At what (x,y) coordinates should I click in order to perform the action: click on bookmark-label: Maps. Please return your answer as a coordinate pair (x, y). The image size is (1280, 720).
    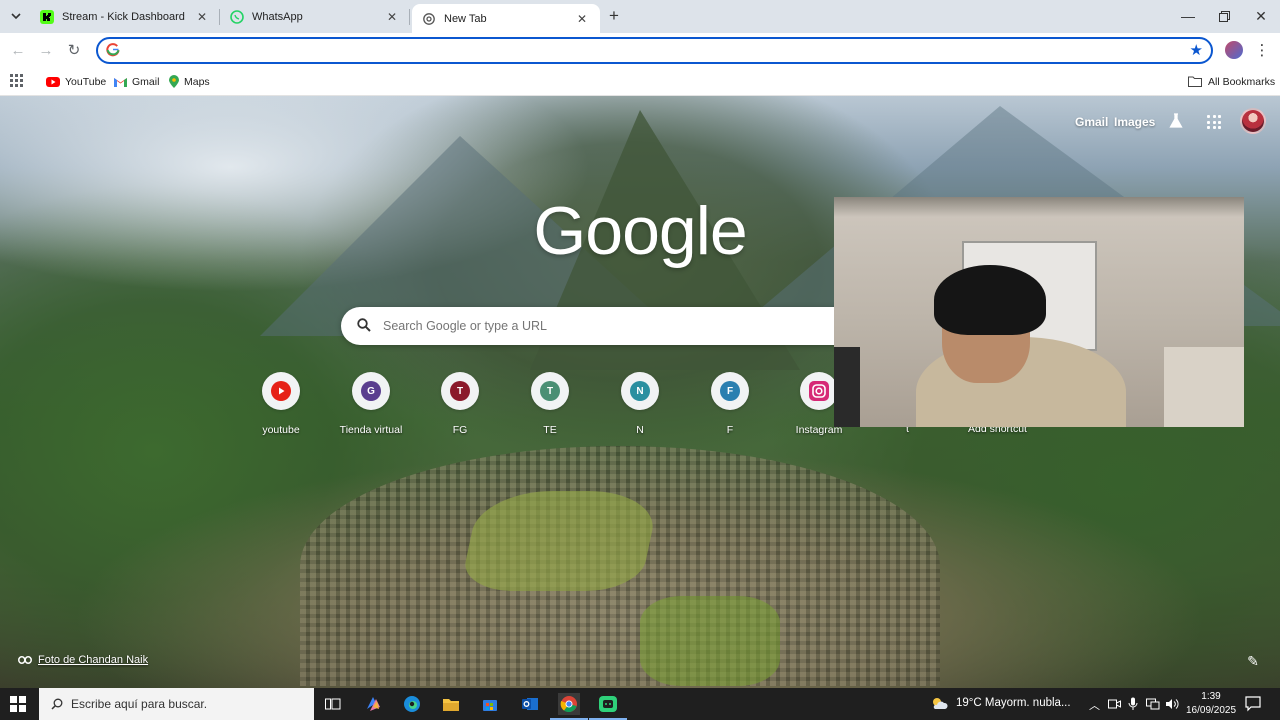
    Looking at the image, I should click on (197, 81).